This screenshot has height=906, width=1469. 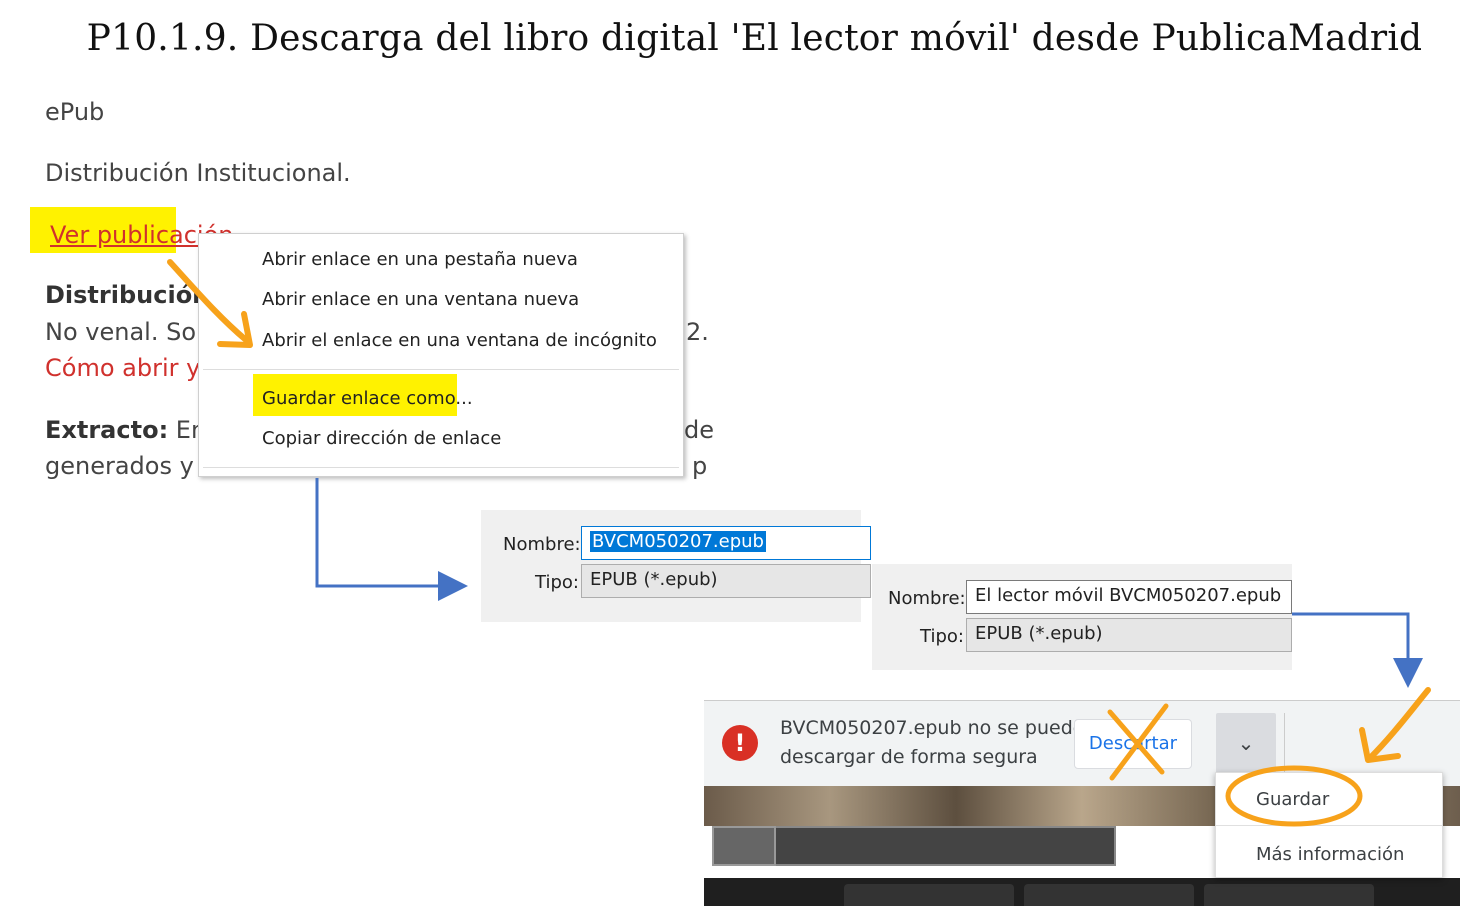 I want to click on distribution-trail: 2., so click(x=697, y=332).